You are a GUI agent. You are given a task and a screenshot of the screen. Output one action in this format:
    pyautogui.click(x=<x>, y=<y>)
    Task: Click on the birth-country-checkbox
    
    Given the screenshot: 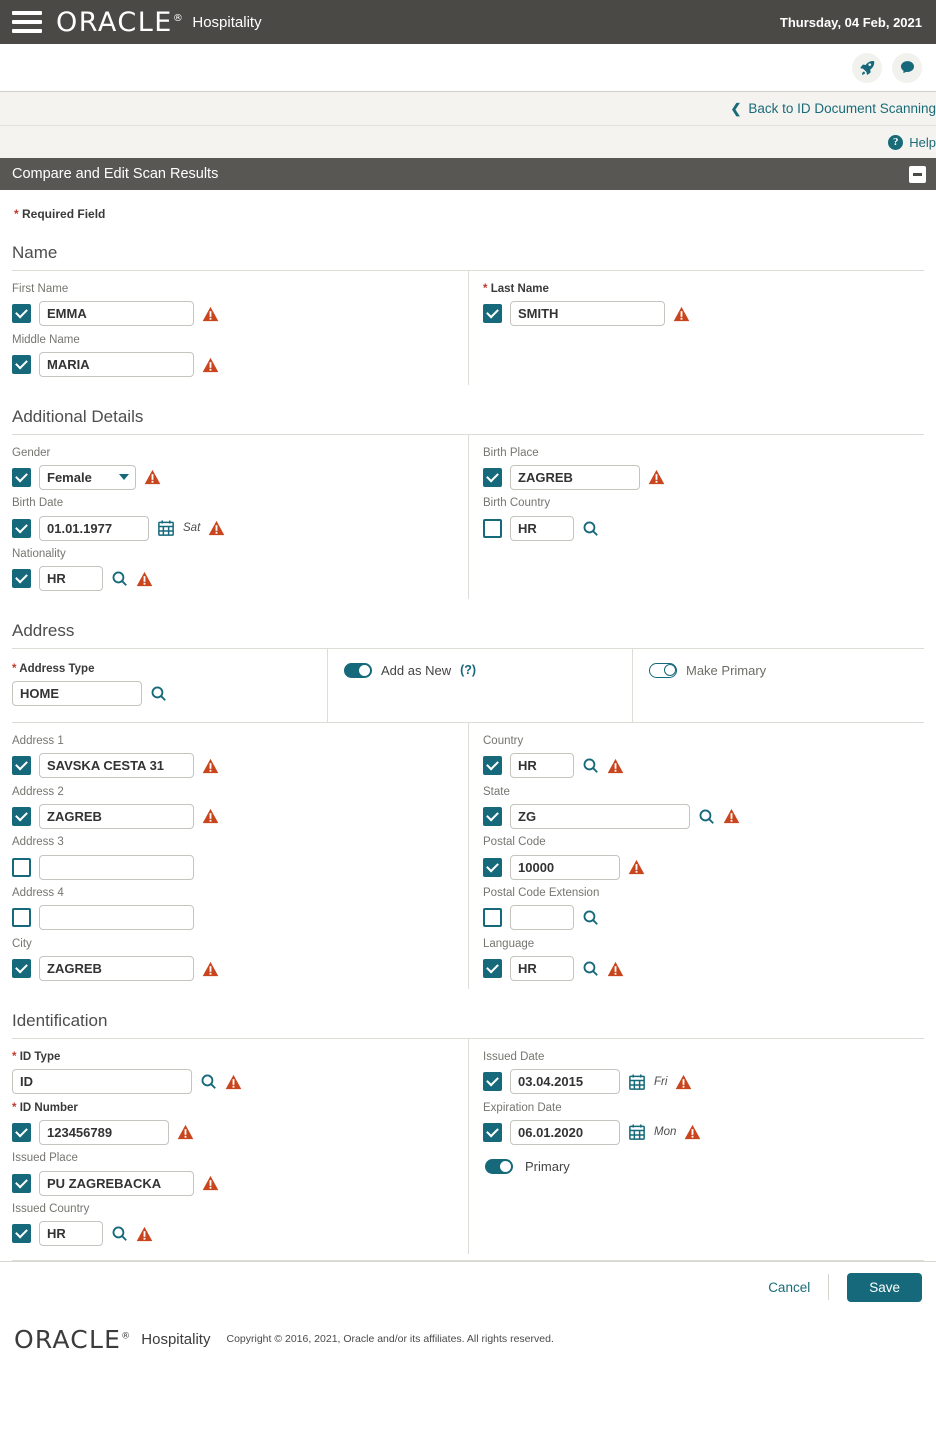 What is the action you would take?
    pyautogui.click(x=492, y=528)
    